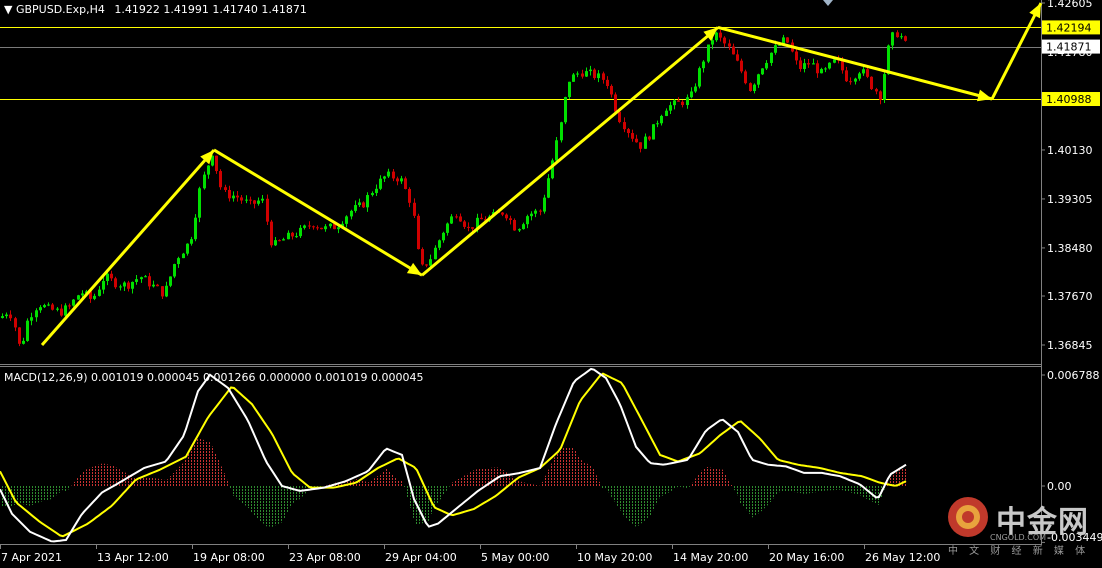 This screenshot has width=1102, height=568. Describe the element at coordinates (1059, 486) in the screenshot. I see `macd-tick-label: 0.00` at that location.